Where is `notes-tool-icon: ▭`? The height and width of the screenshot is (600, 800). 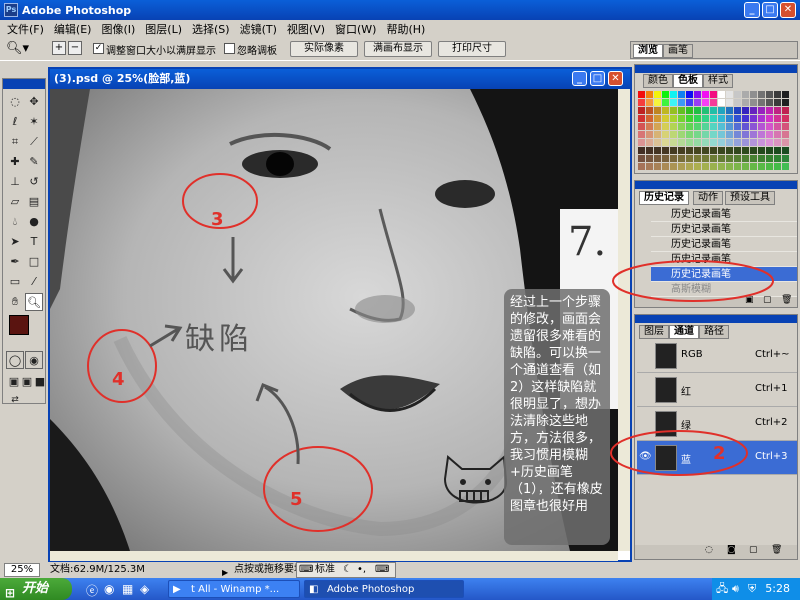 notes-tool-icon: ▭ is located at coordinates (15, 282).